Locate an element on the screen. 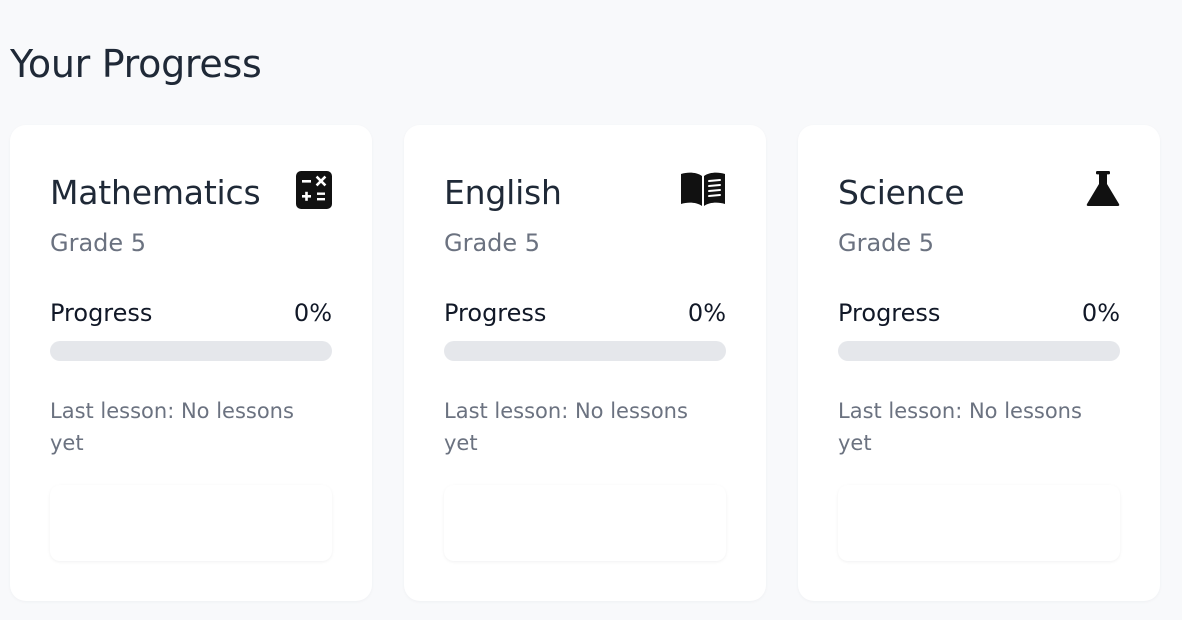  card-header: English is located at coordinates (585, 193).